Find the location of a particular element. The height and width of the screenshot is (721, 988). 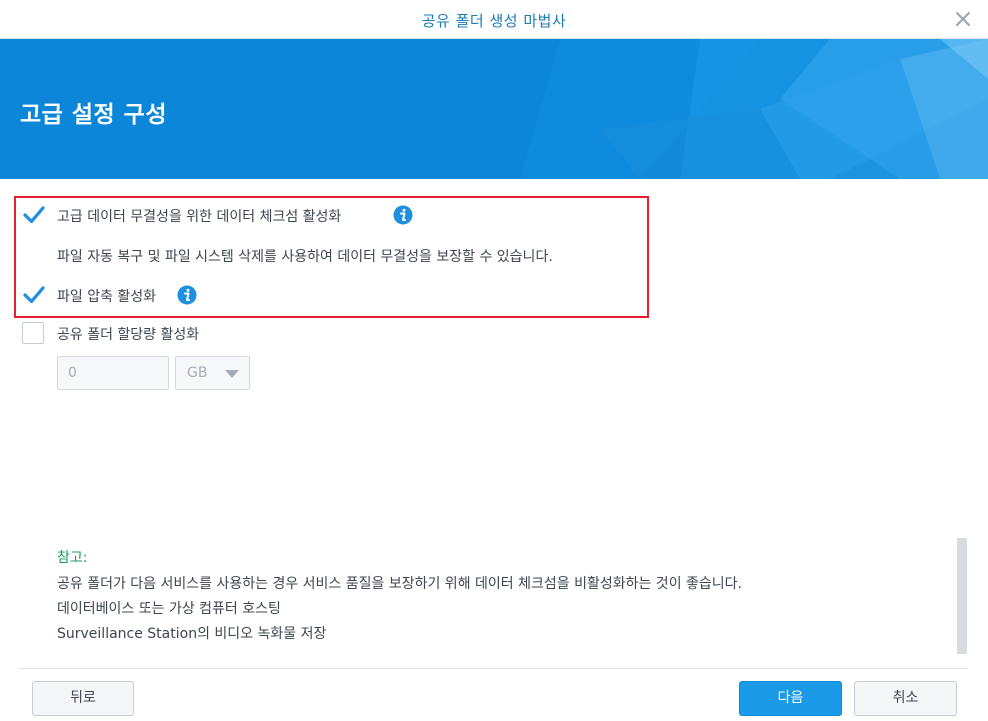

note-title: 참고: is located at coordinates (72, 558).